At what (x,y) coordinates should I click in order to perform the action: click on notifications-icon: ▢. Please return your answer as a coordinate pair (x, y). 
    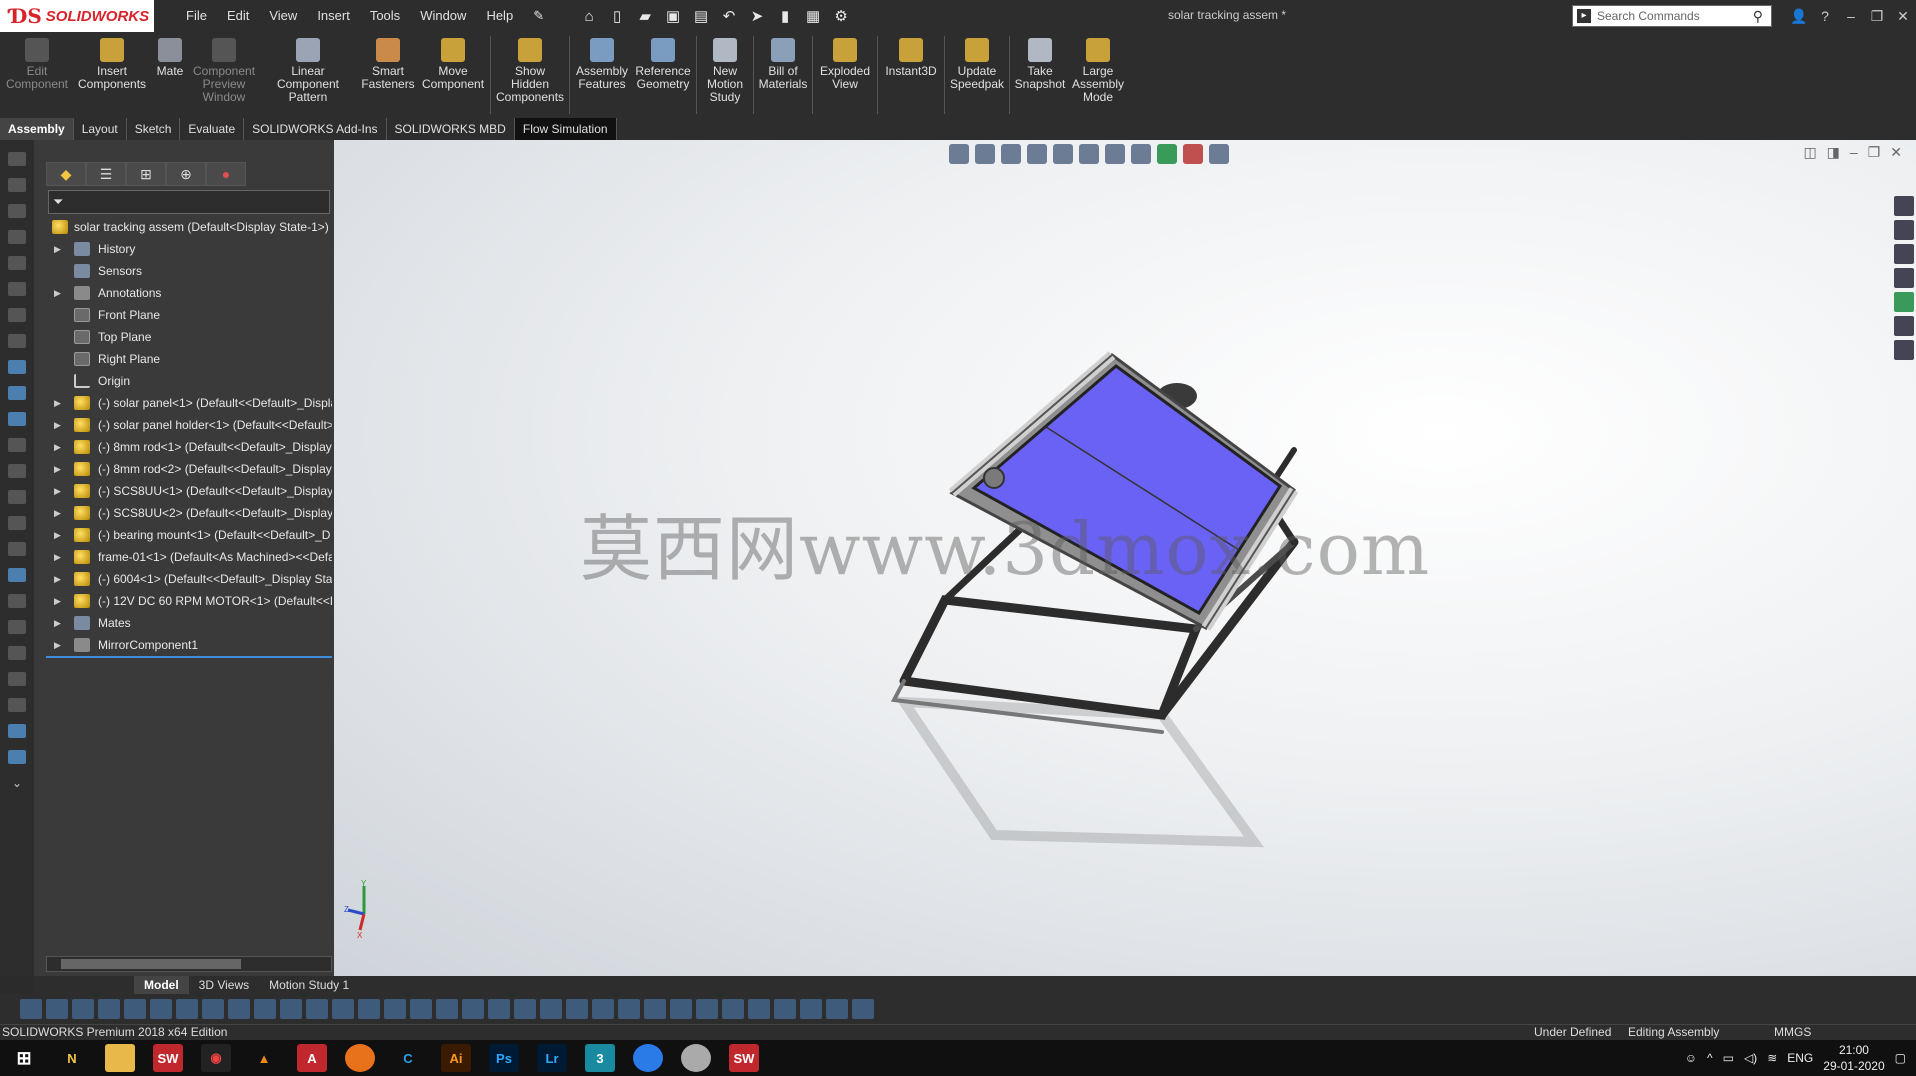
    Looking at the image, I should click on (1900, 1058).